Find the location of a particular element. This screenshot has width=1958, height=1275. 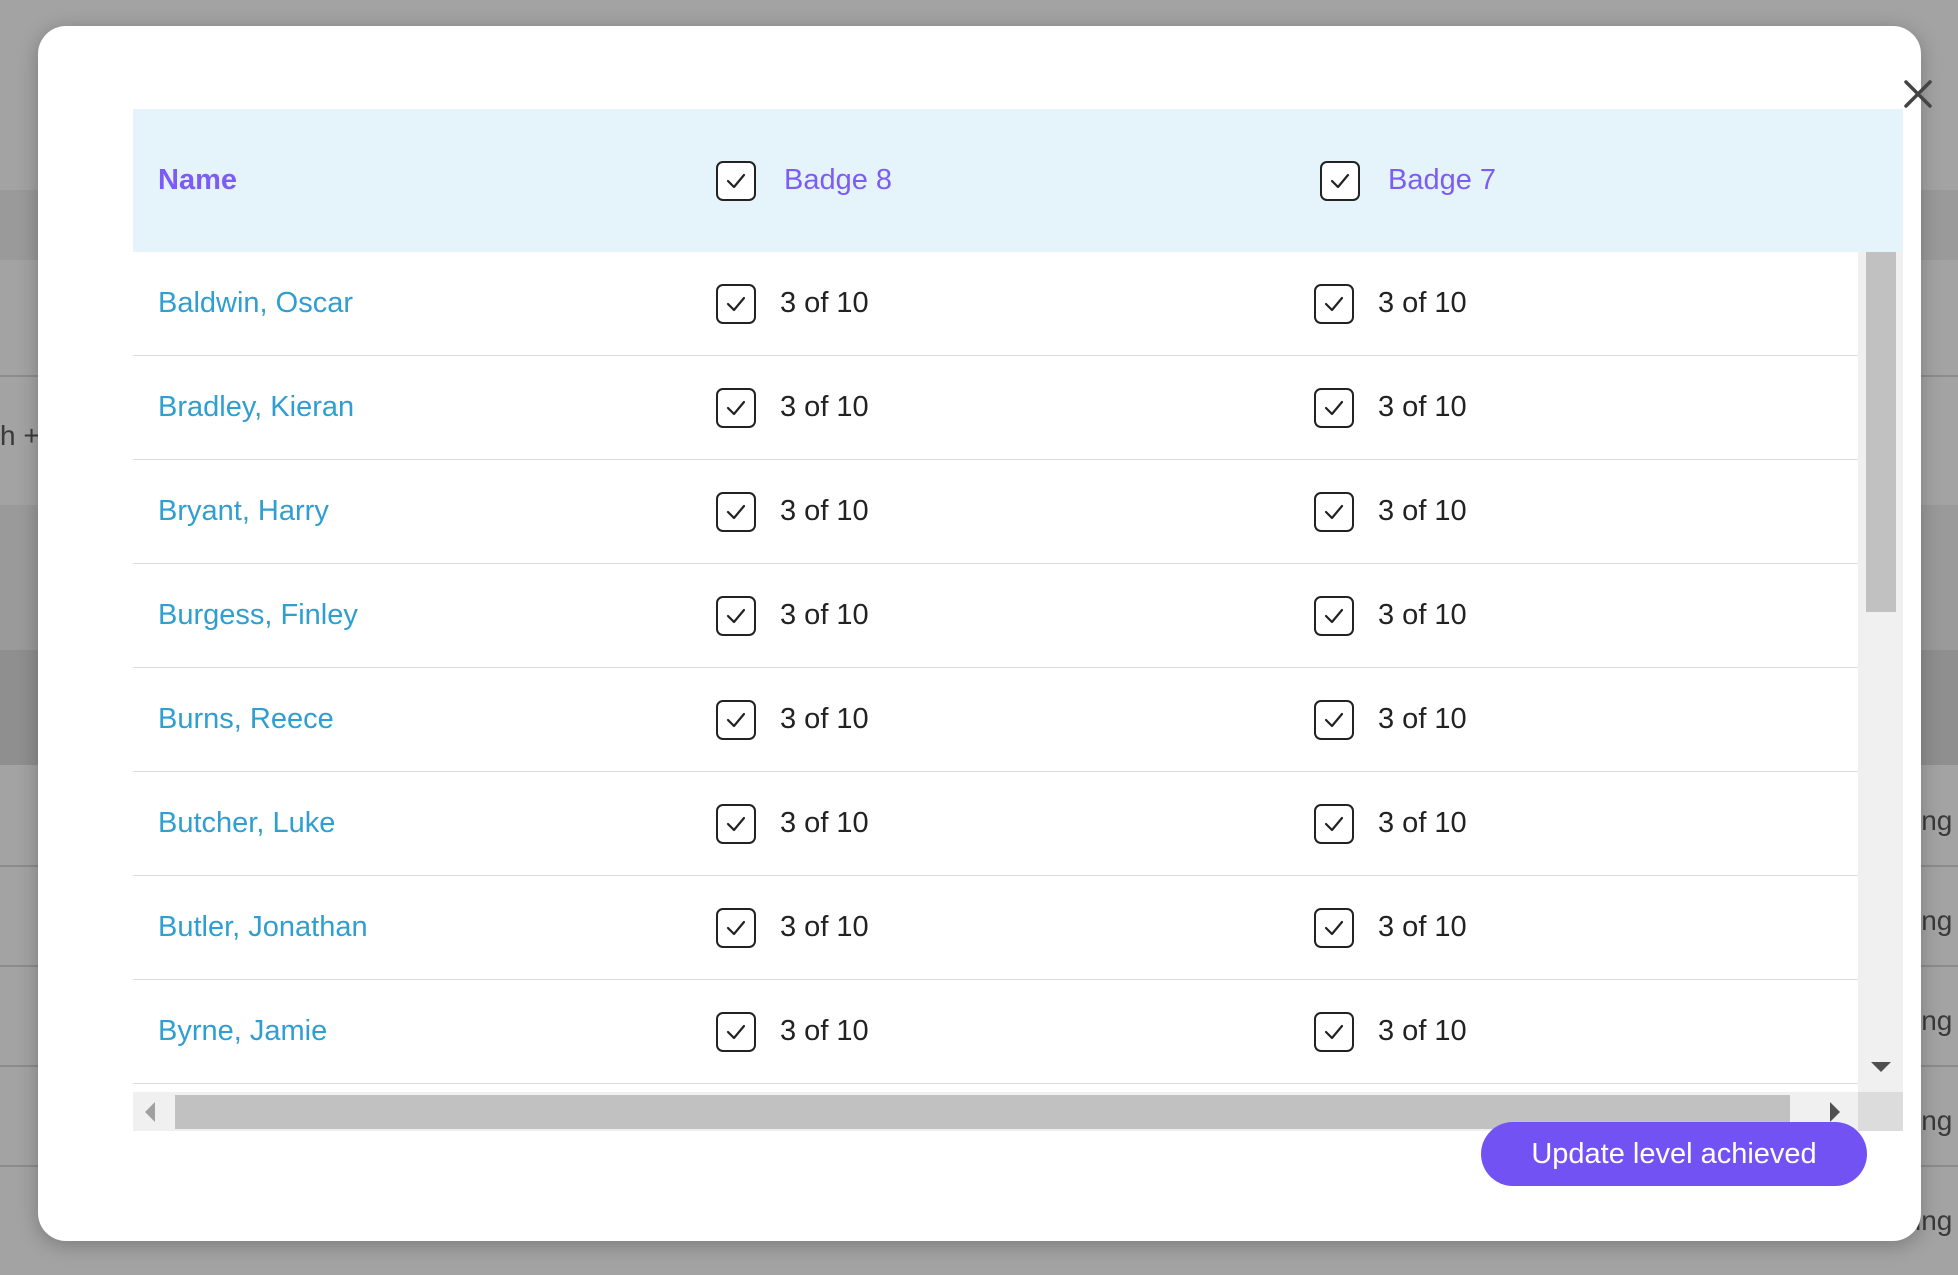

vertical-scrollbar is located at coordinates (1880, 672).